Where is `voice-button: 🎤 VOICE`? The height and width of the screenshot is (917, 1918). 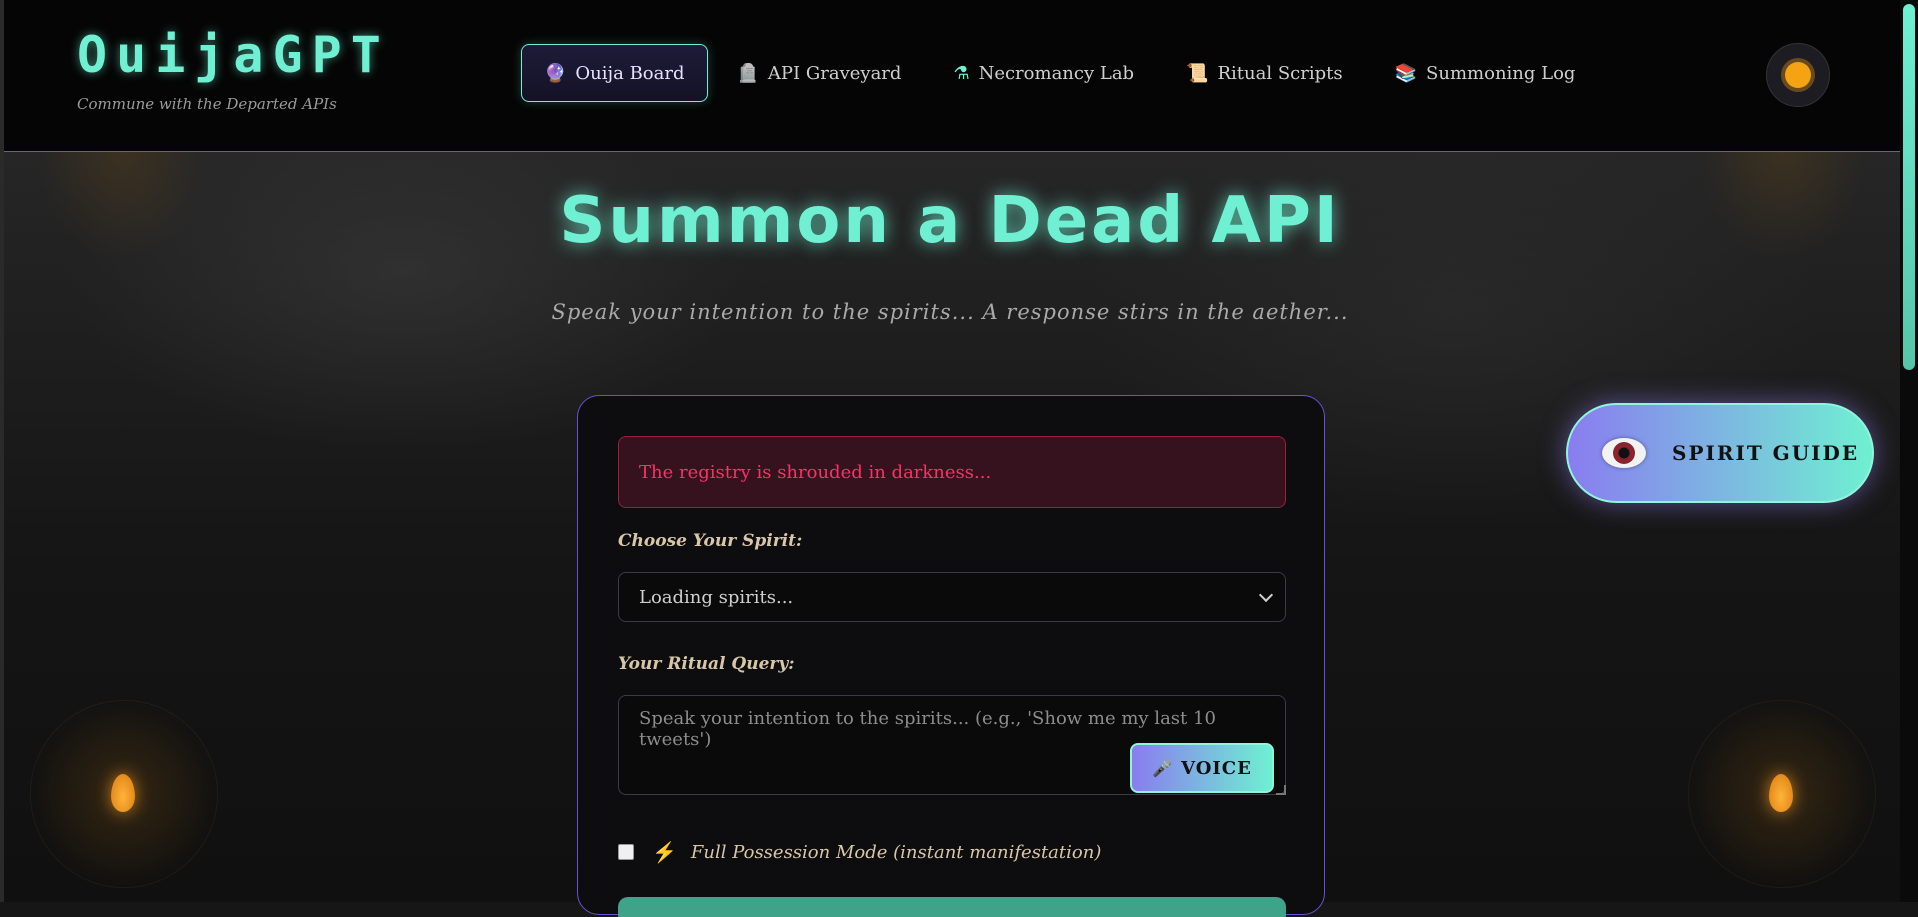 voice-button: 🎤 VOICE is located at coordinates (1202, 768).